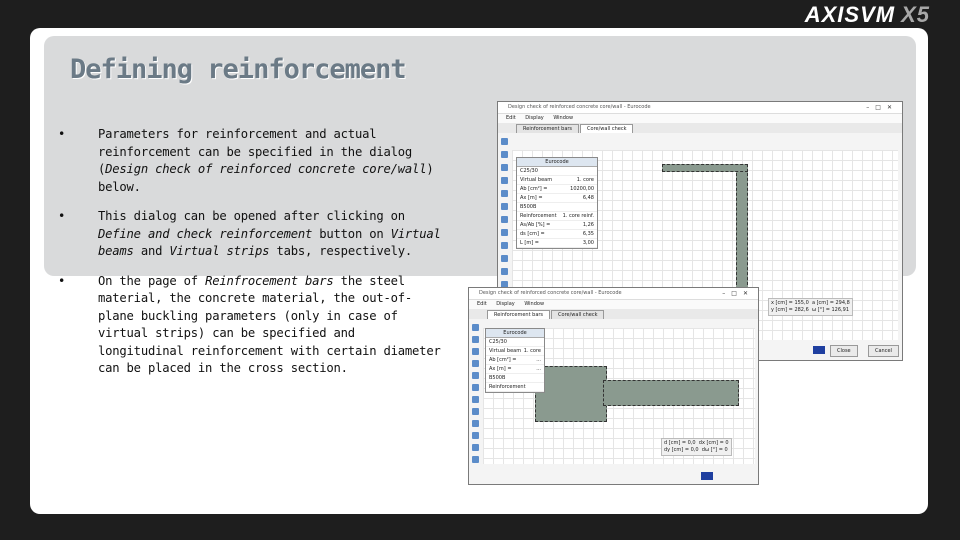 The width and height of the screenshot is (960, 540). I want to click on close-button: Close, so click(844, 351).